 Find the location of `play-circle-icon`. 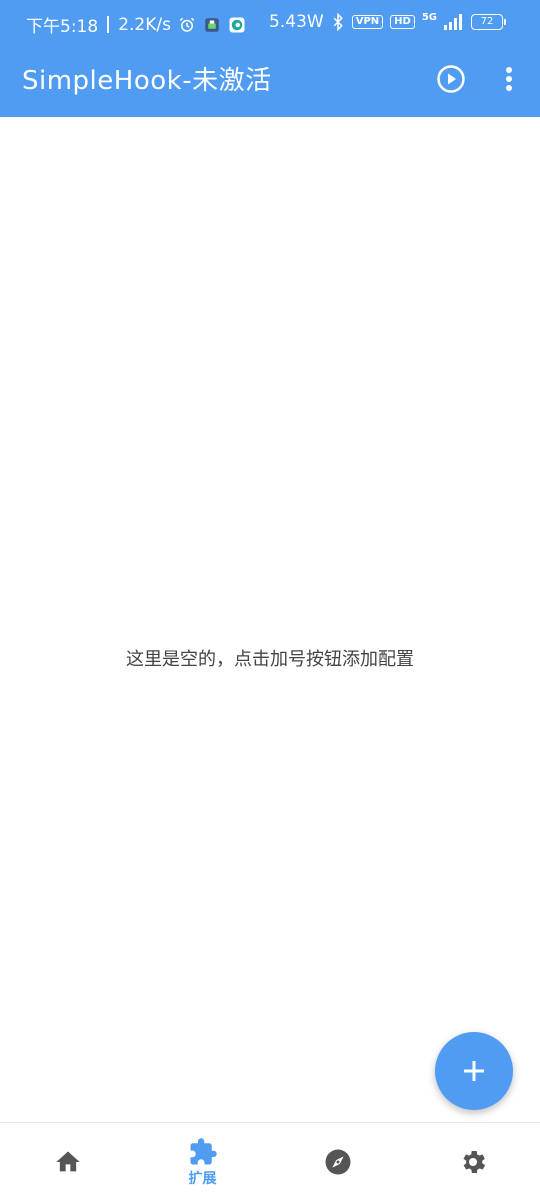

play-circle-icon is located at coordinates (451, 79).